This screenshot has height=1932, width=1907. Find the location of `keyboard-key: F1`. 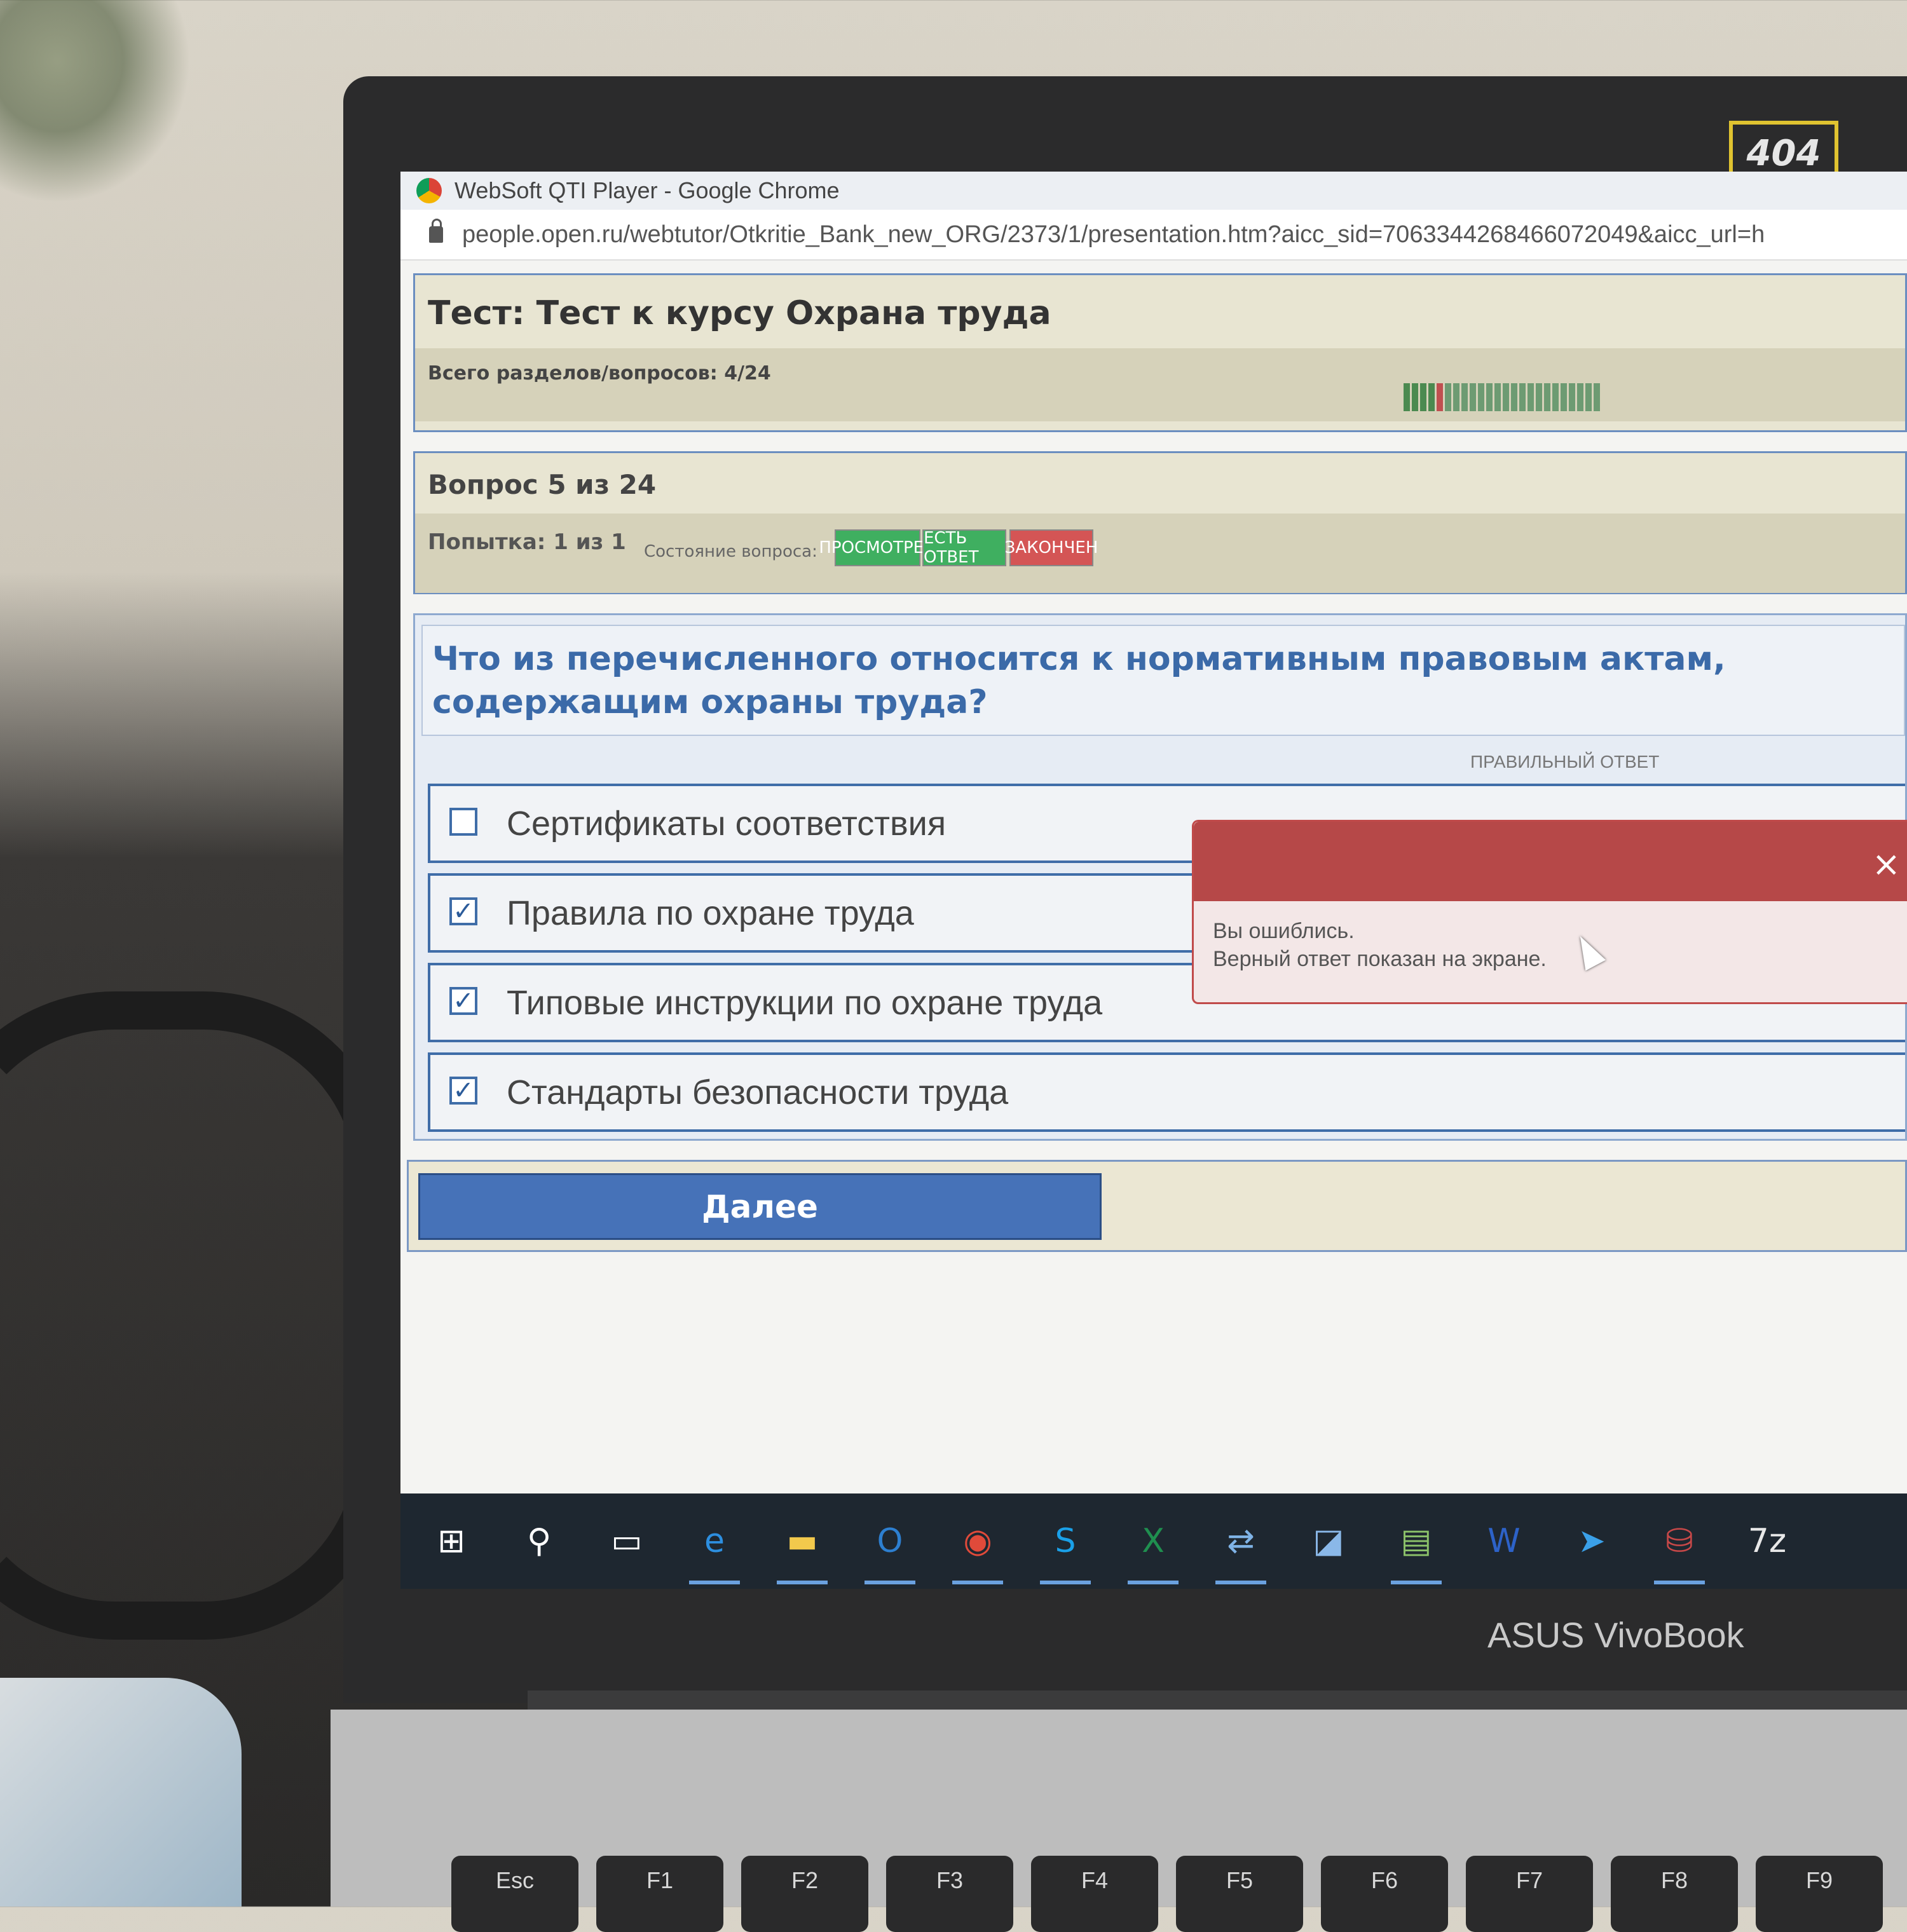

keyboard-key: F1 is located at coordinates (660, 1894).